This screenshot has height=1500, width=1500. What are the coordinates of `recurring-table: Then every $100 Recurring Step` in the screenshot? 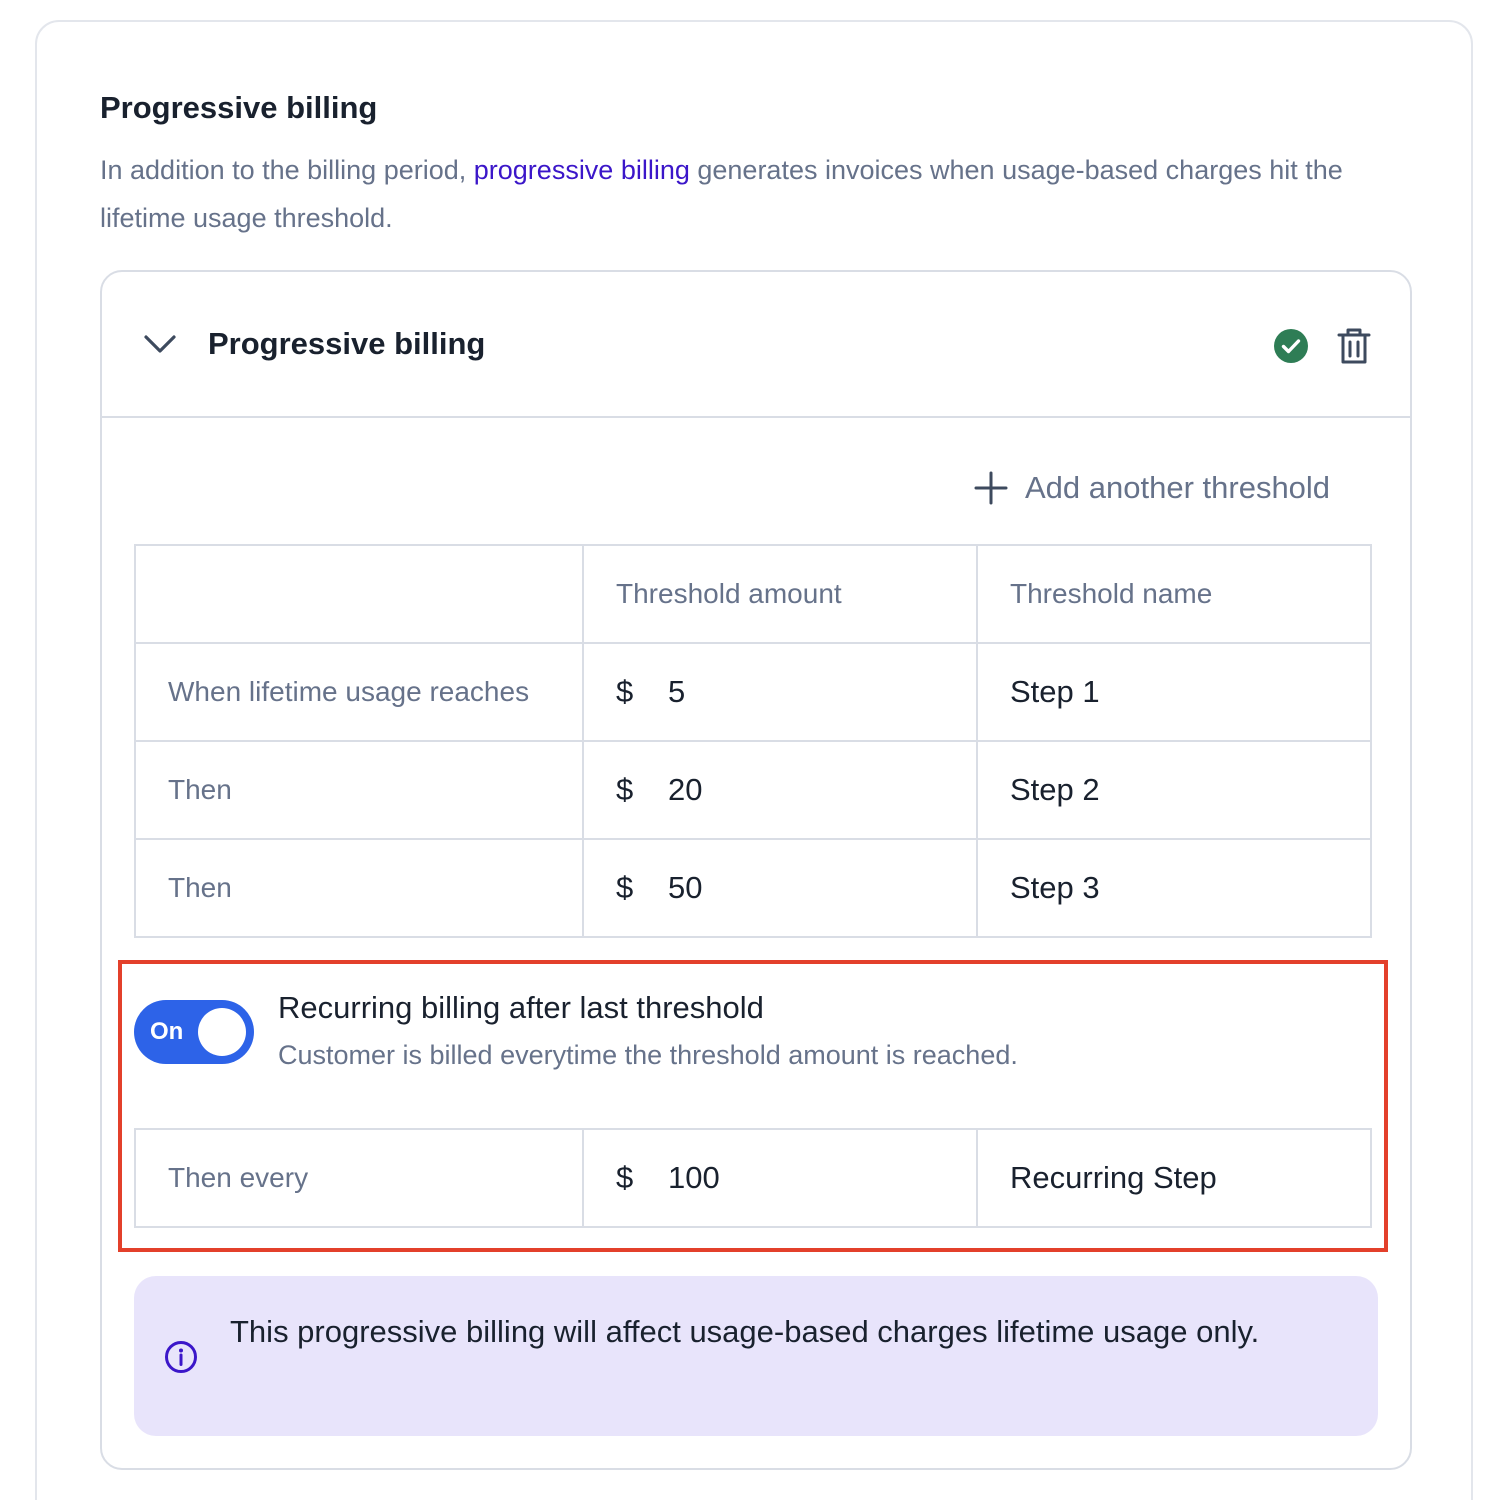 It's located at (753, 1178).